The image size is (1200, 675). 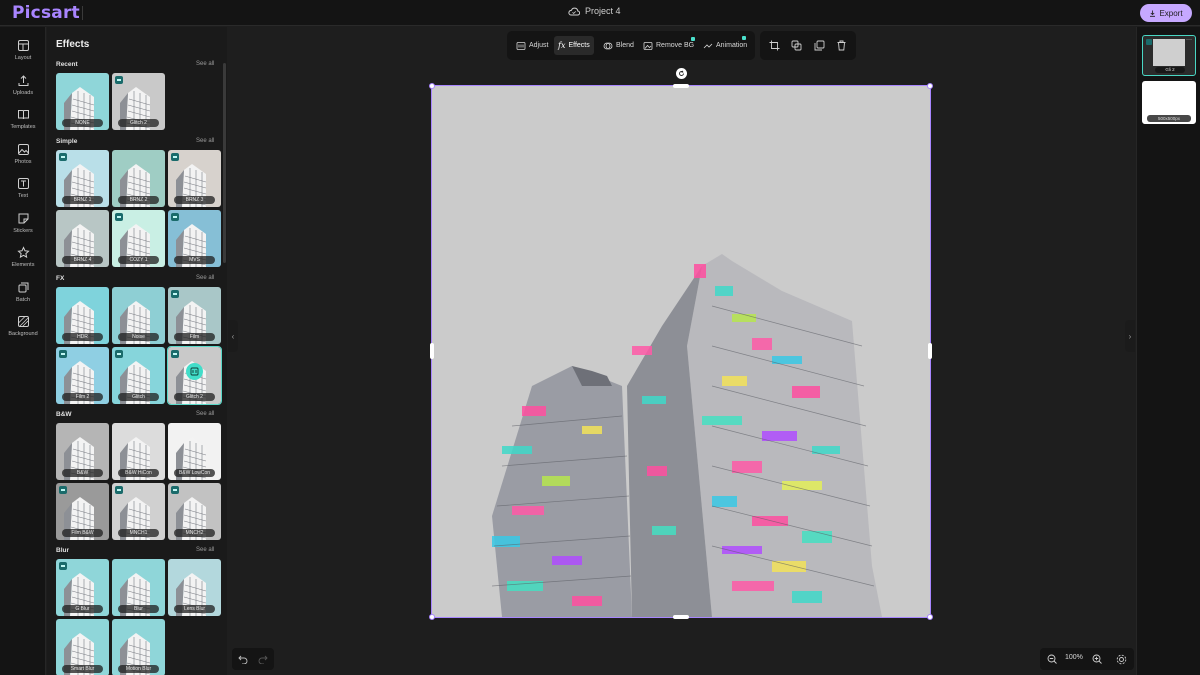 I want to click on effect-thumbnail: BRNZ 1, so click(x=82, y=178).